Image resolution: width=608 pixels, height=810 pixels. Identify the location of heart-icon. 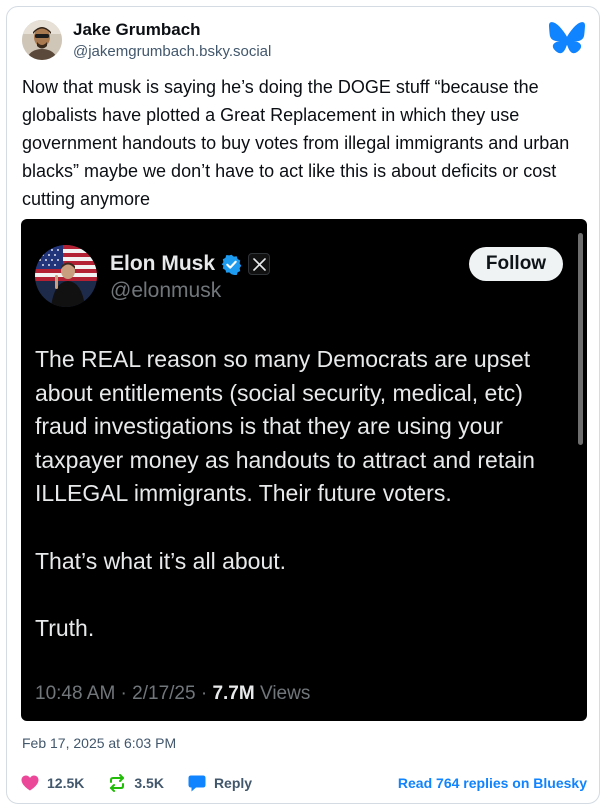
(30, 783).